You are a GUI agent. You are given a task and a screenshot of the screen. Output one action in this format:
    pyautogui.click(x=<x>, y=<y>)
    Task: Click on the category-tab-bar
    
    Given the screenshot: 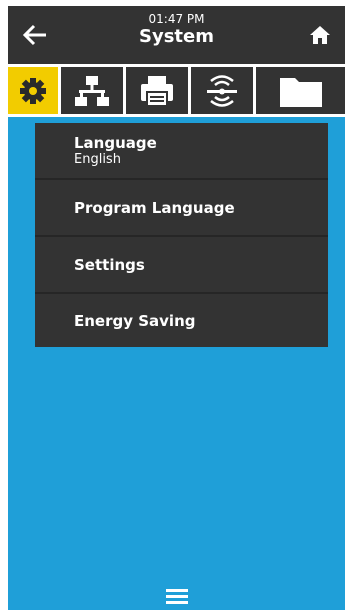 What is the action you would take?
    pyautogui.click(x=176, y=90)
    